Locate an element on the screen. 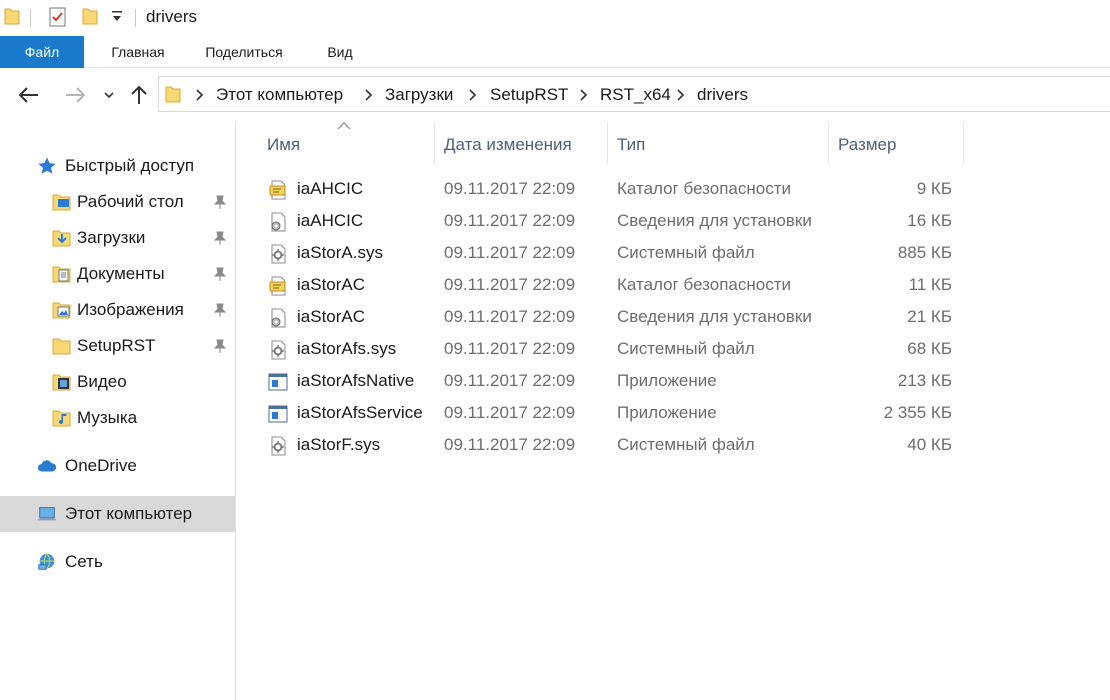 Image resolution: width=1110 pixels, height=700 pixels. properties-icon is located at coordinates (58, 19).